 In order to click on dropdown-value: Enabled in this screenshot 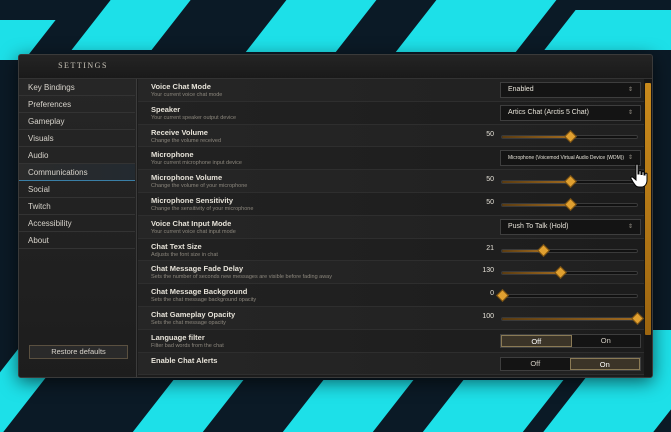, I will do `click(521, 89)`.